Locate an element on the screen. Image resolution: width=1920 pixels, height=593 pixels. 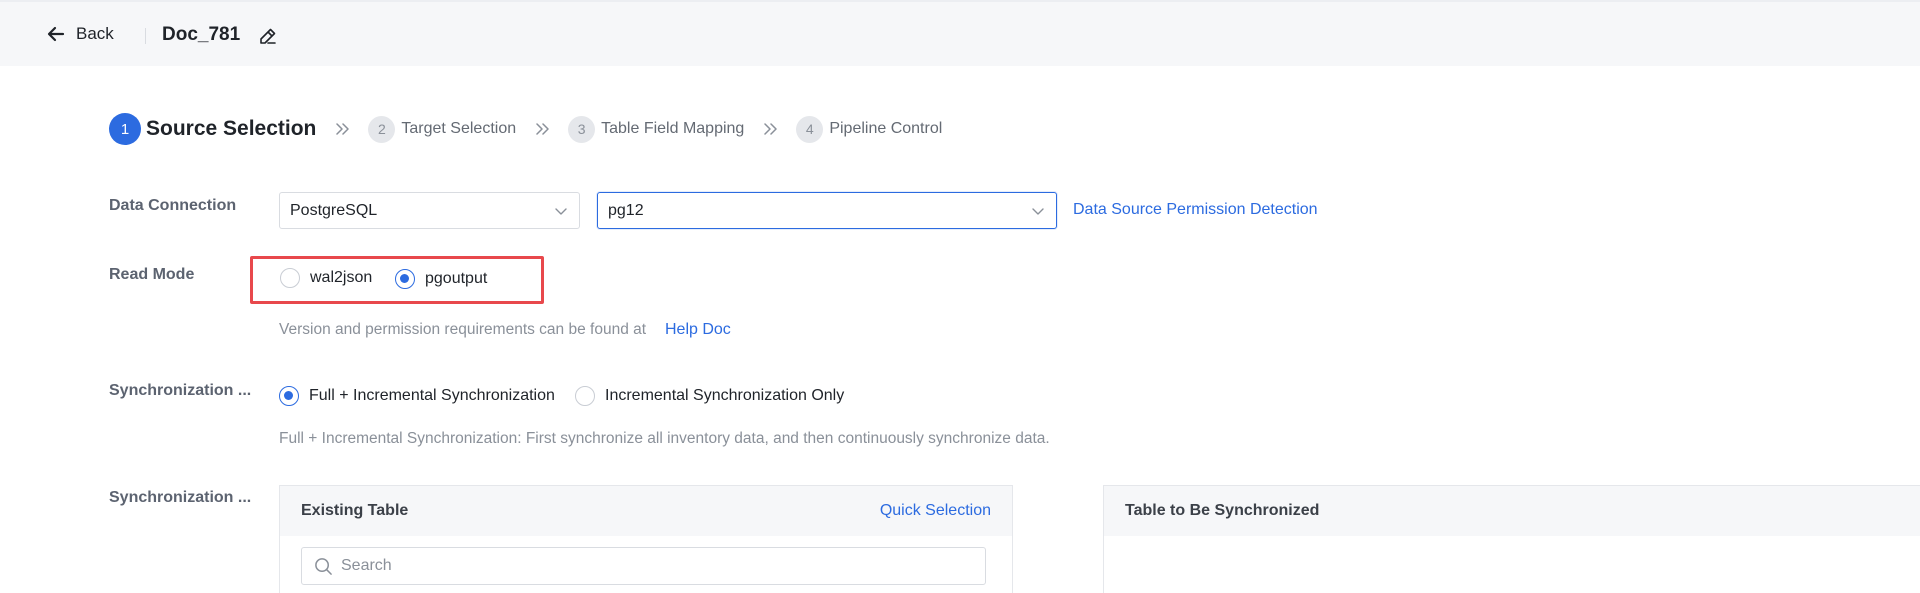
table-to-sync-title: Table to Be Synchronized is located at coordinates (1222, 510).